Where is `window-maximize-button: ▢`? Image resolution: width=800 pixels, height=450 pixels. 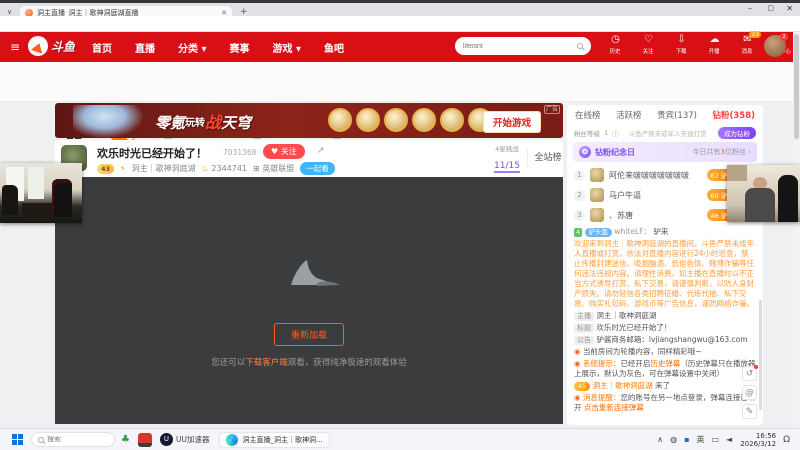
window-maximize-button: ▢ is located at coordinates (770, 8).